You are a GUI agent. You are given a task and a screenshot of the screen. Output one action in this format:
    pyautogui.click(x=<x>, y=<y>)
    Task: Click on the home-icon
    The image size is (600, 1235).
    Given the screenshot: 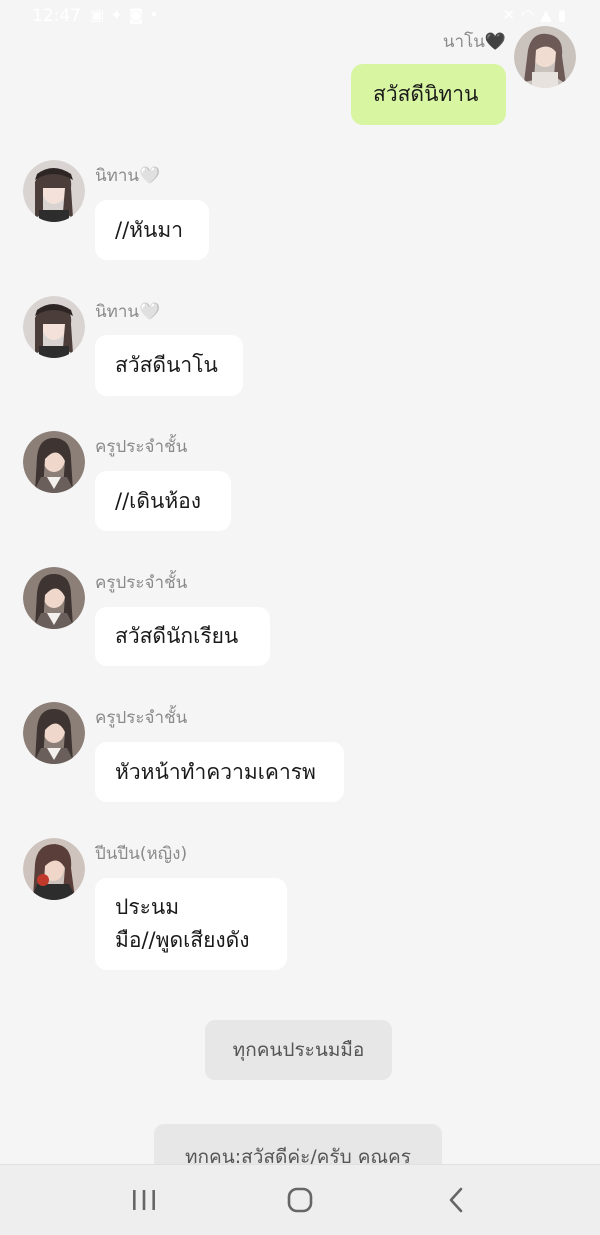 What is the action you would take?
    pyautogui.click(x=300, y=1200)
    